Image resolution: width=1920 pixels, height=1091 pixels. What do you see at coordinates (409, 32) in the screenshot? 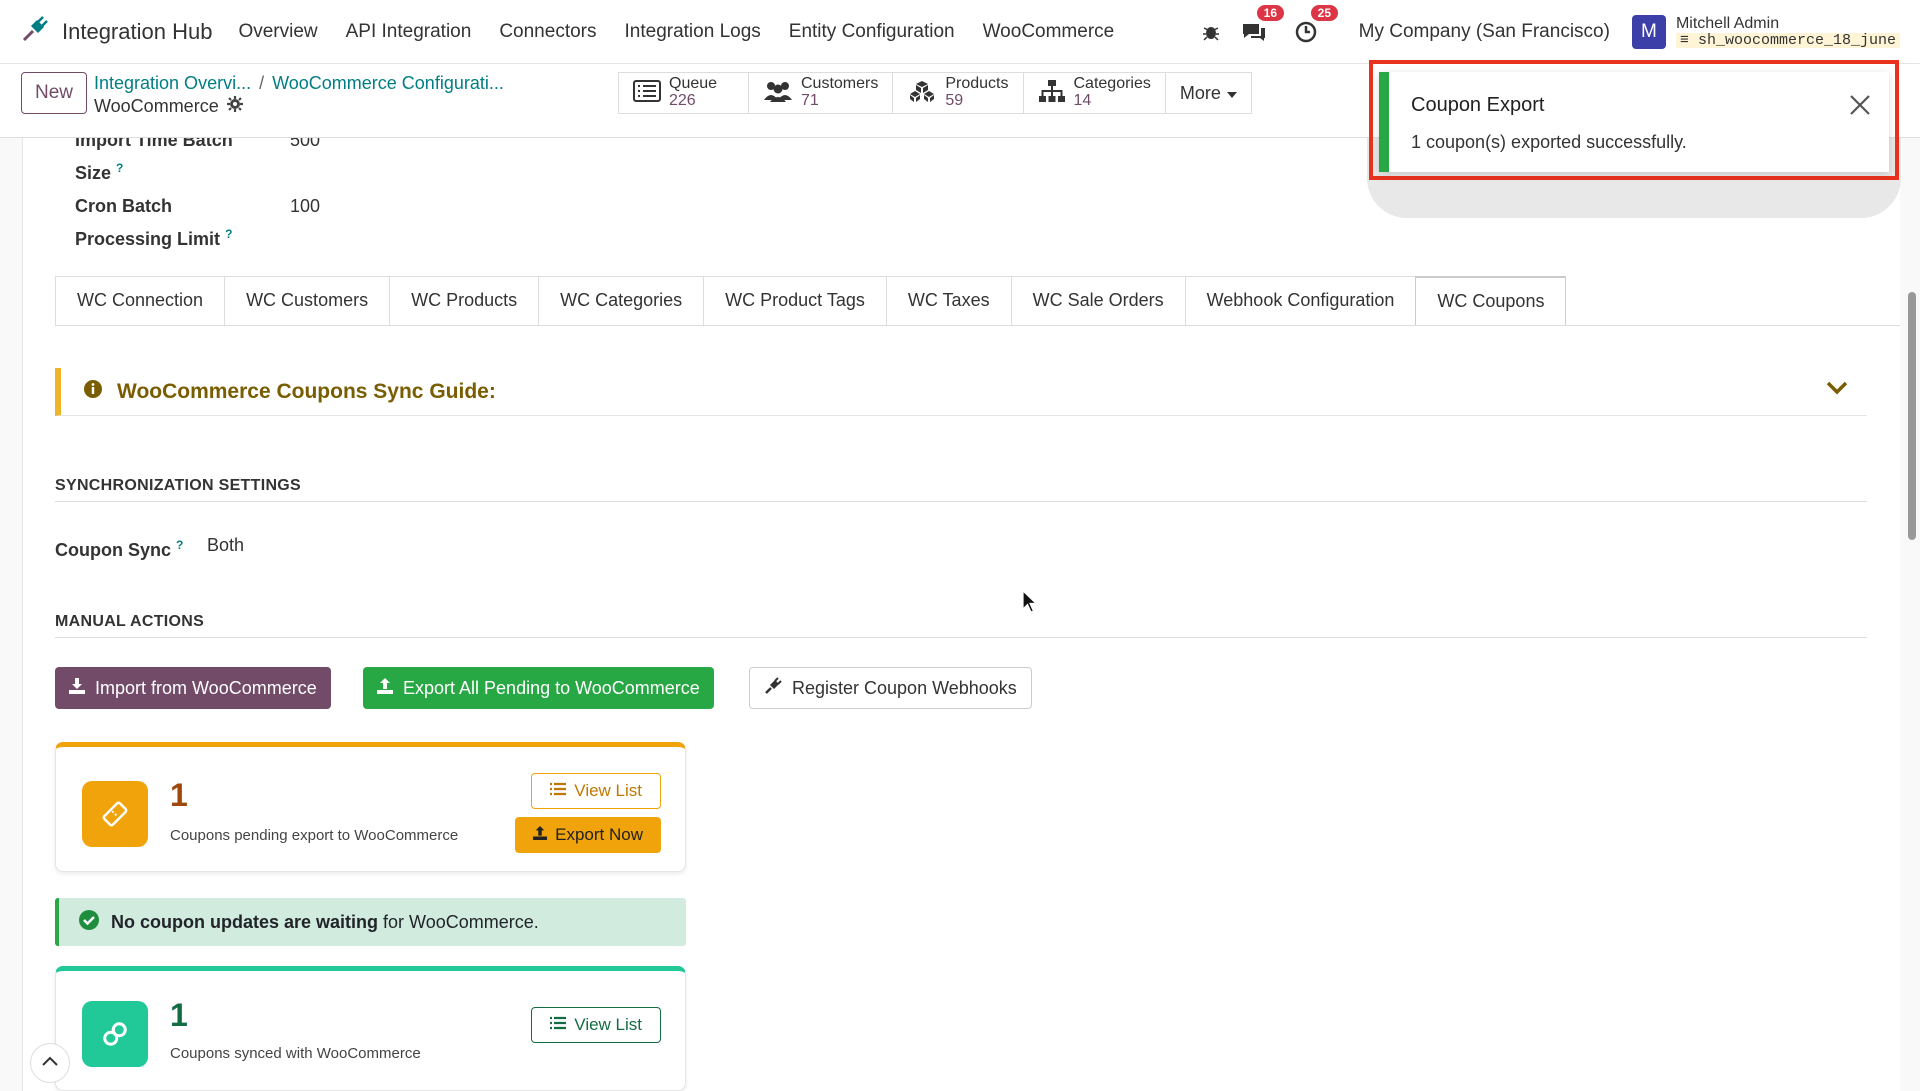
I see `menu-item-api-integration: API Integration` at bounding box center [409, 32].